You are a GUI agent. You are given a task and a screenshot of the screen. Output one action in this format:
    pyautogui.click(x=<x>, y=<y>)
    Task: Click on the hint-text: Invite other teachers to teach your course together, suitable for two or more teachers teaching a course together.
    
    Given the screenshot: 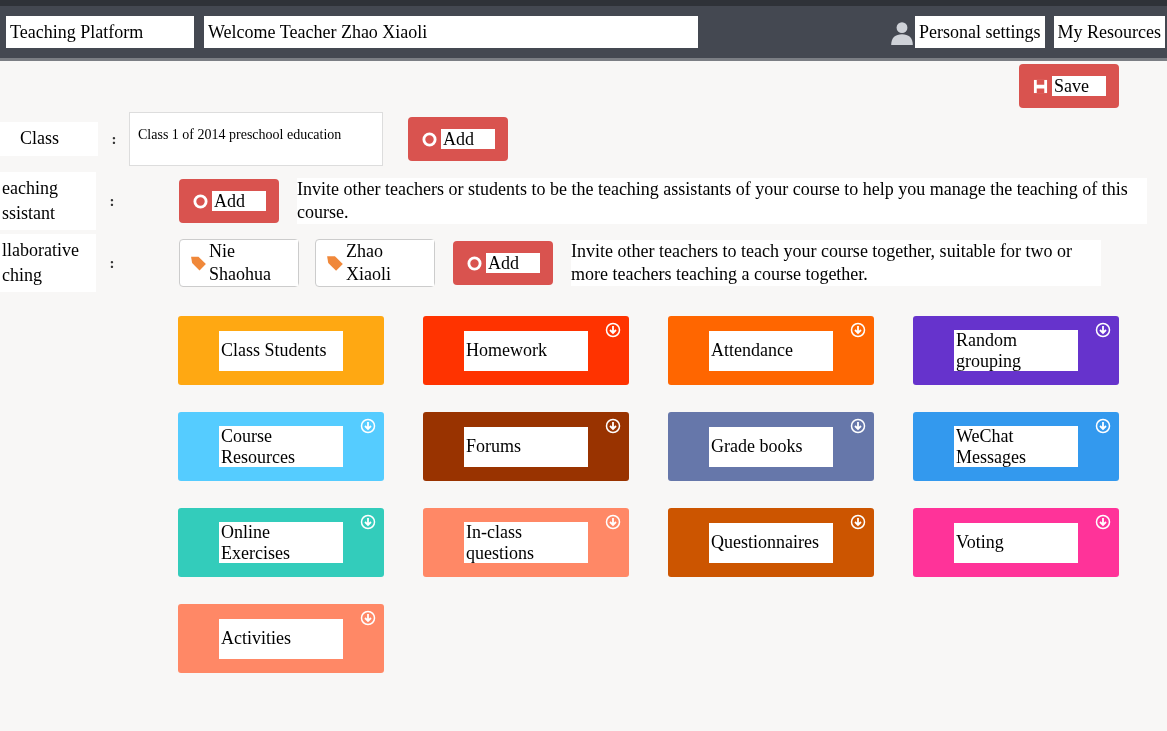 What is the action you would take?
    pyautogui.click(x=836, y=263)
    